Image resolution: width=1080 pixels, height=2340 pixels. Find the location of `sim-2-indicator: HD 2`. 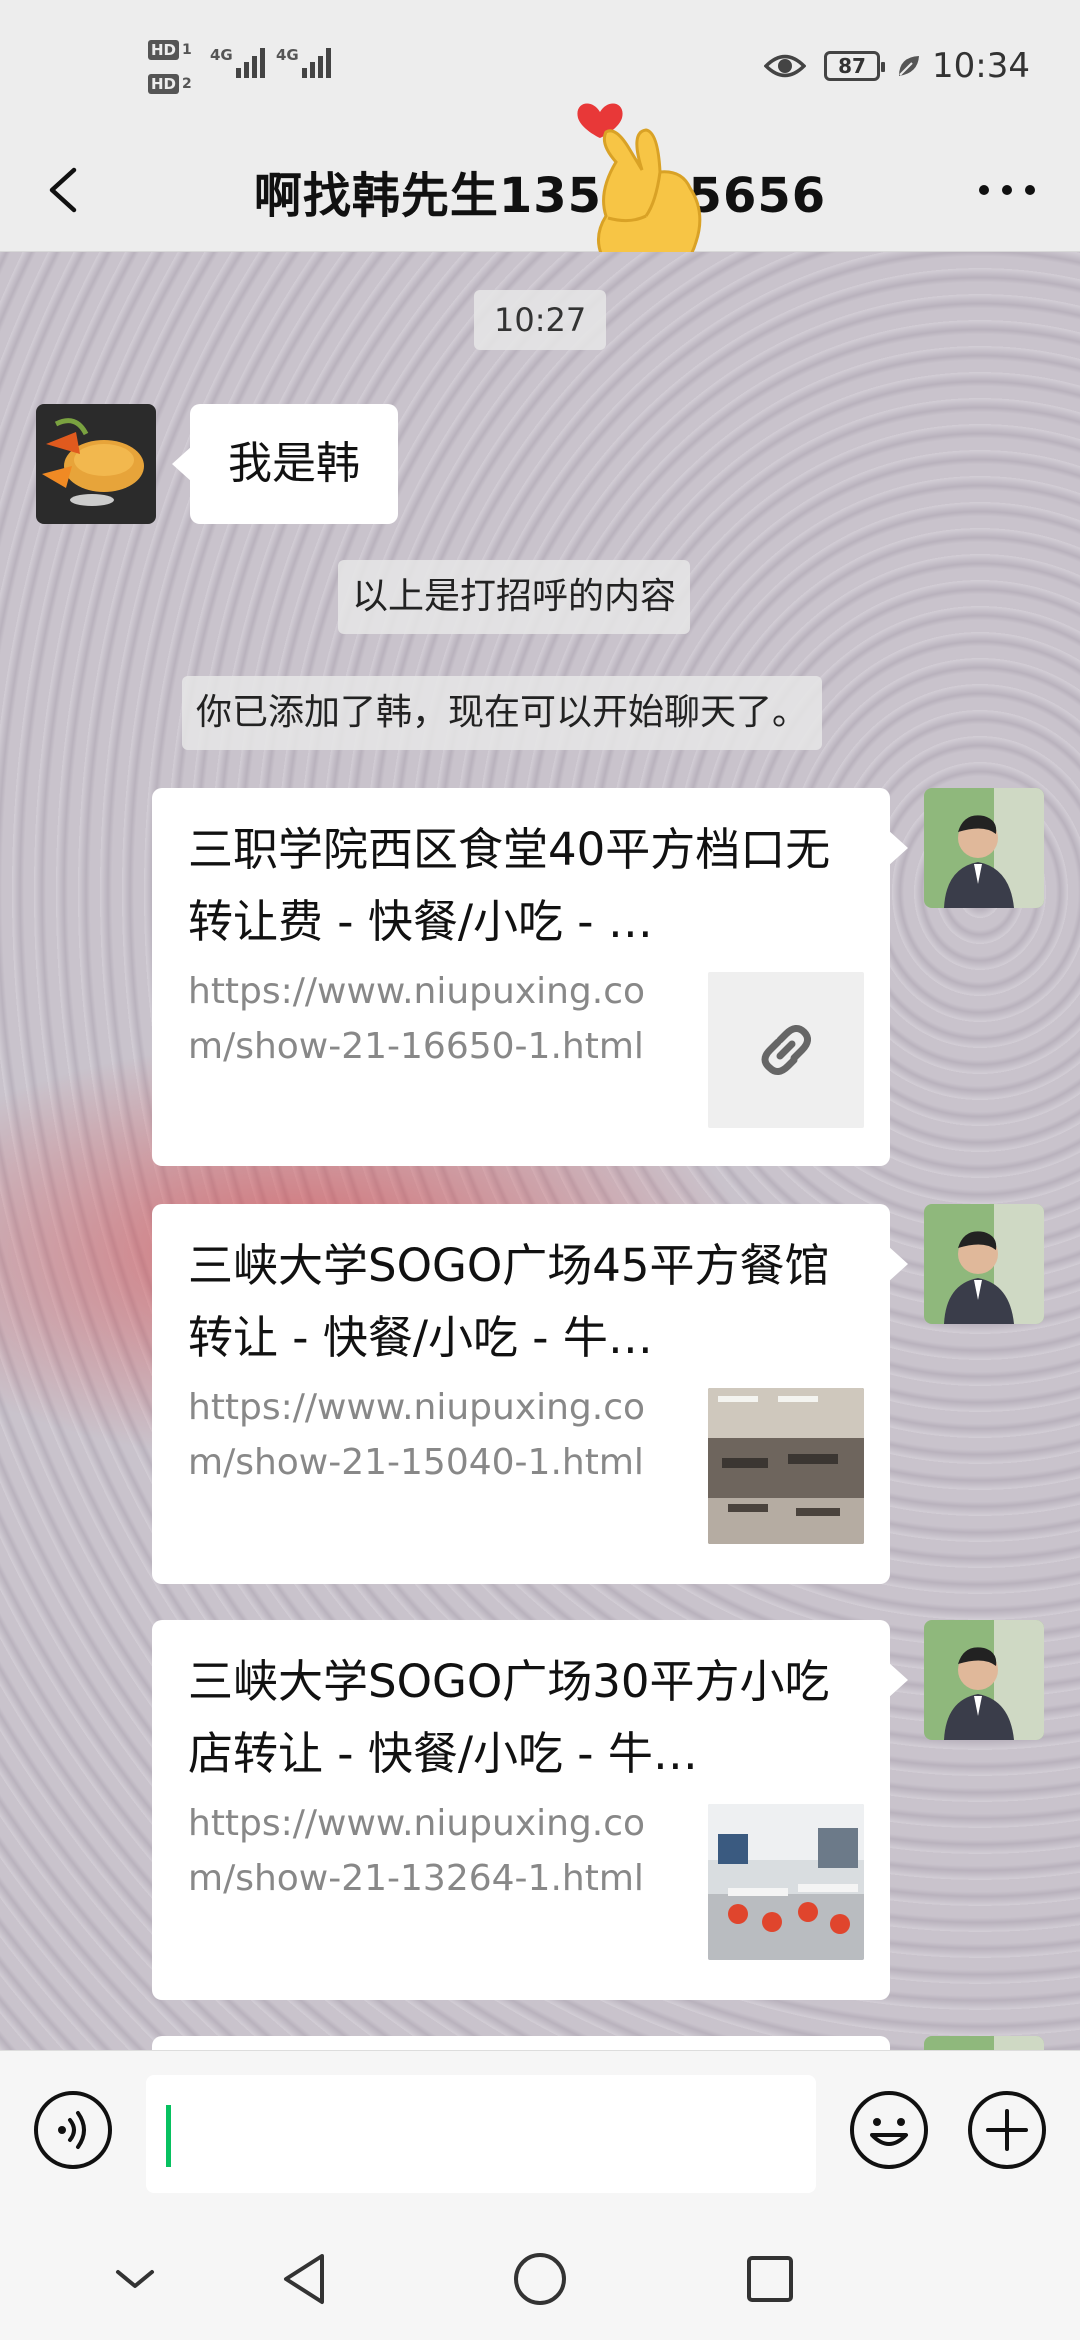

sim-2-indicator: HD 2 is located at coordinates (170, 84).